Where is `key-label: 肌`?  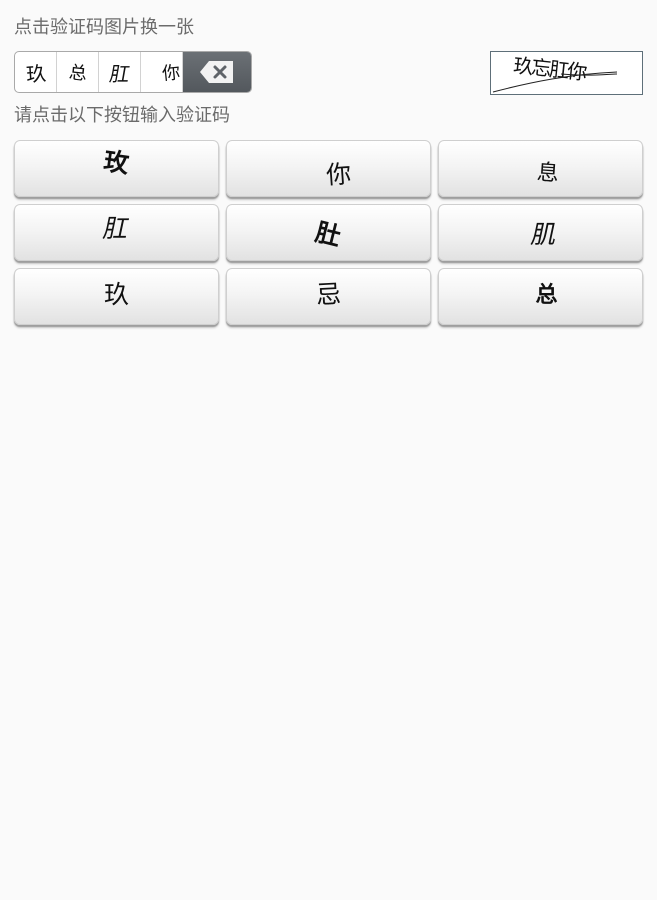
key-label: 肌 is located at coordinates (544, 234).